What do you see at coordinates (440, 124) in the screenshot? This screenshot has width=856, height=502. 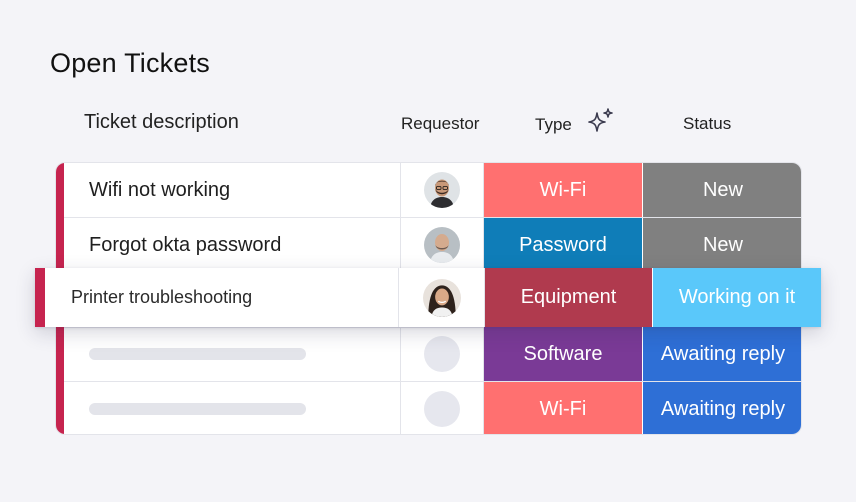 I see `column-header-requestor: Requestor` at bounding box center [440, 124].